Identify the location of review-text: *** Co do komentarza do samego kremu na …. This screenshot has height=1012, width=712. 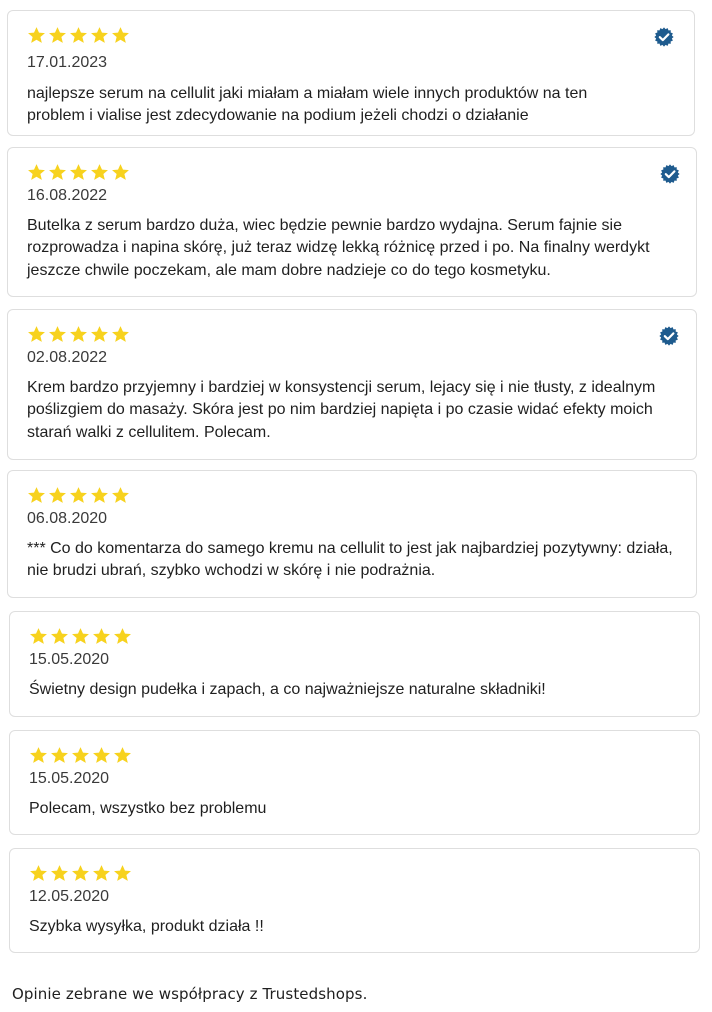
(350, 560).